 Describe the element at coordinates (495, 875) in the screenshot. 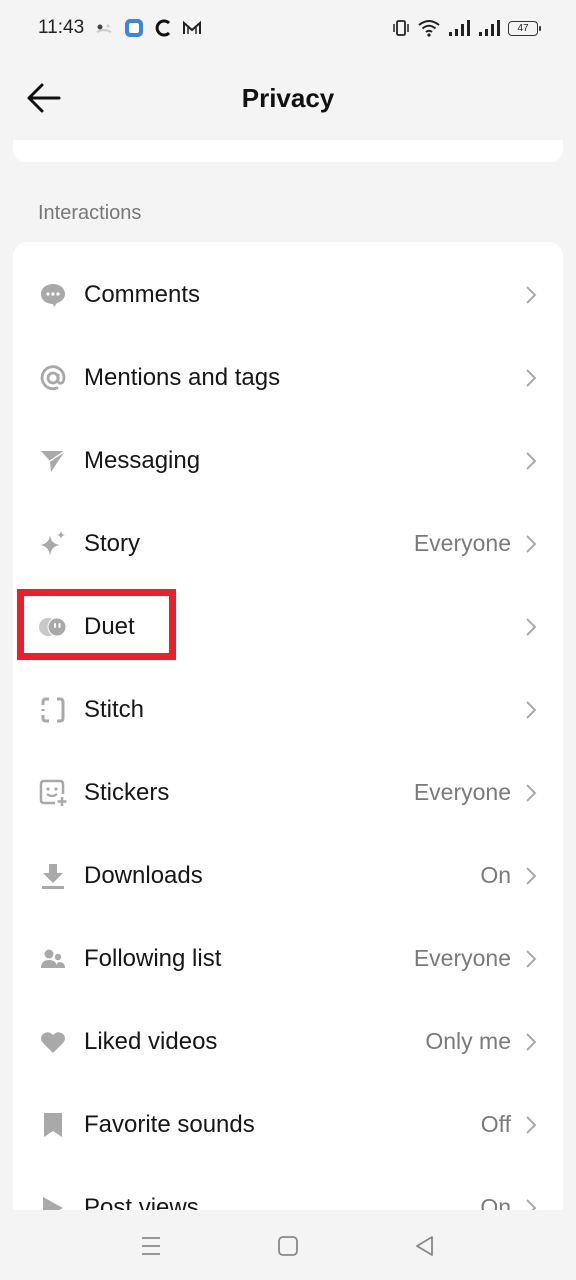

I see `setting-value: On` at that location.